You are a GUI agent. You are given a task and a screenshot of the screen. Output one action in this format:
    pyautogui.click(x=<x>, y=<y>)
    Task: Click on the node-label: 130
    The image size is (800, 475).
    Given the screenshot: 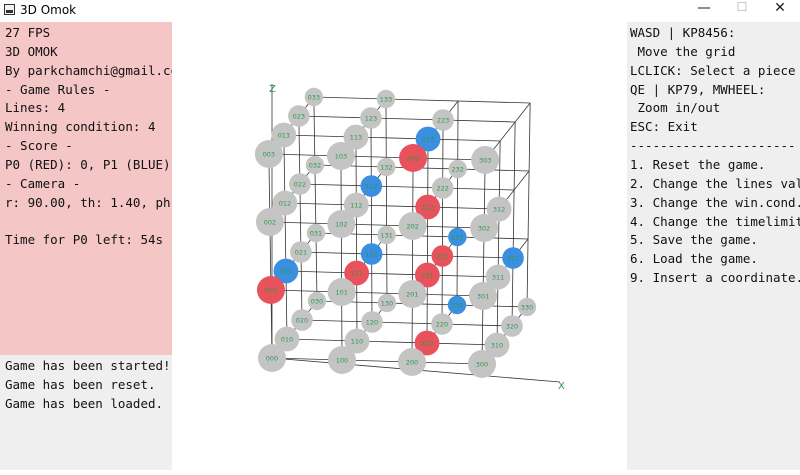 What is the action you would take?
    pyautogui.click(x=387, y=304)
    